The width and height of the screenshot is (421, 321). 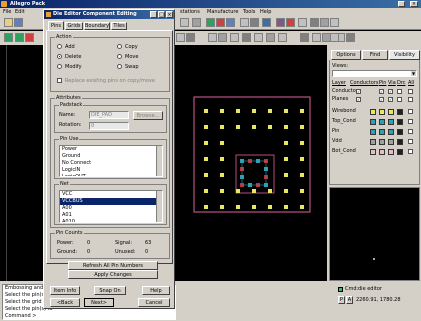 What do you see at coordinates (111, 163) in the screenshot?
I see `pin-use-item: No Connect` at bounding box center [111, 163].